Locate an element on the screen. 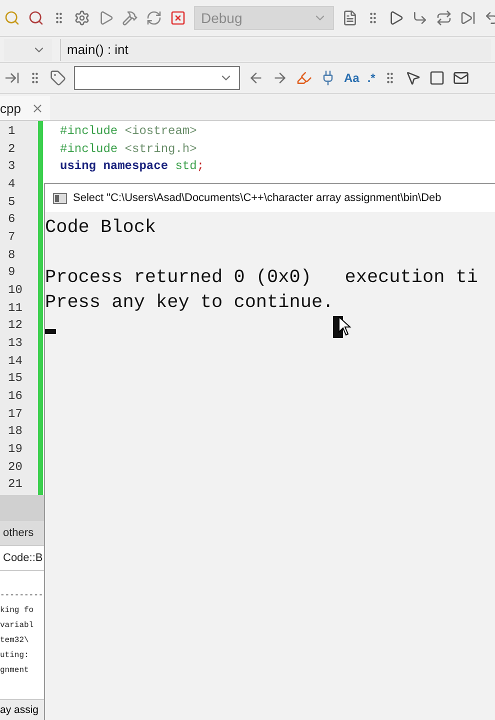  line-number: 20 is located at coordinates (15, 468).